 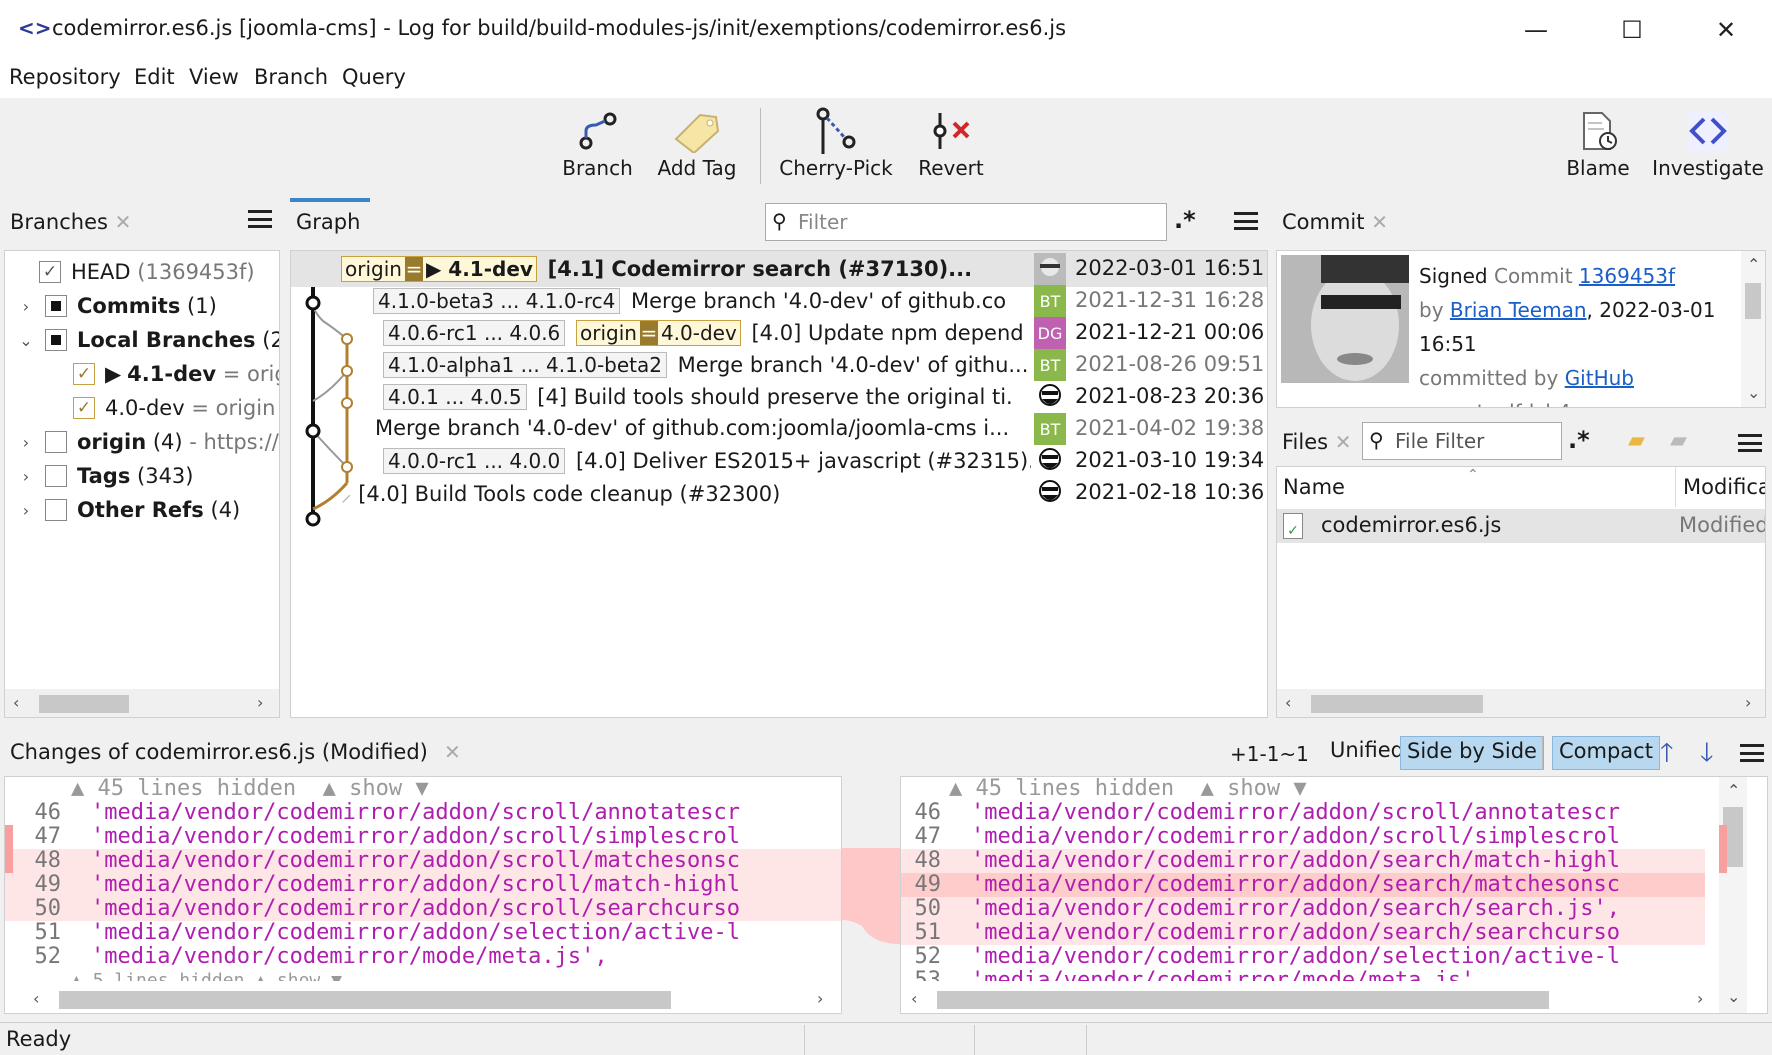 What do you see at coordinates (1246, 221) in the screenshot?
I see `graph-menu-icon` at bounding box center [1246, 221].